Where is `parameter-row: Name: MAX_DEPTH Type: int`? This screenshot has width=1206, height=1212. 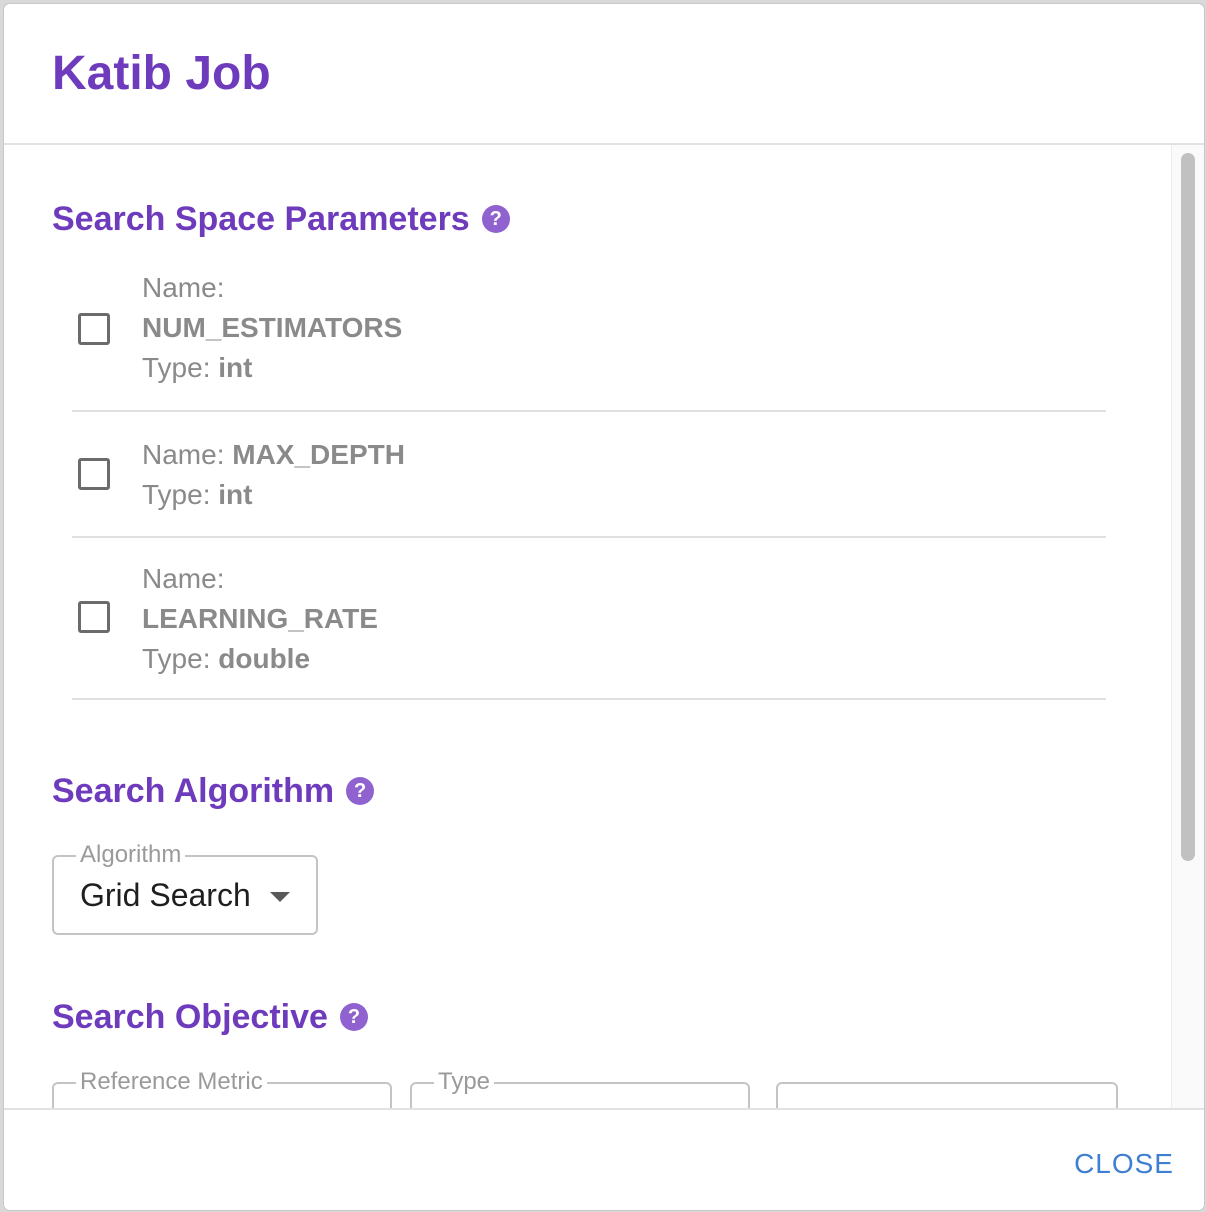
parameter-row: Name: MAX_DEPTH Type: int is located at coordinates (589, 475).